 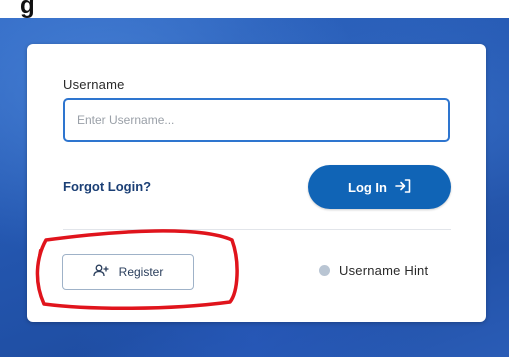 I want to click on divider, so click(x=257, y=229).